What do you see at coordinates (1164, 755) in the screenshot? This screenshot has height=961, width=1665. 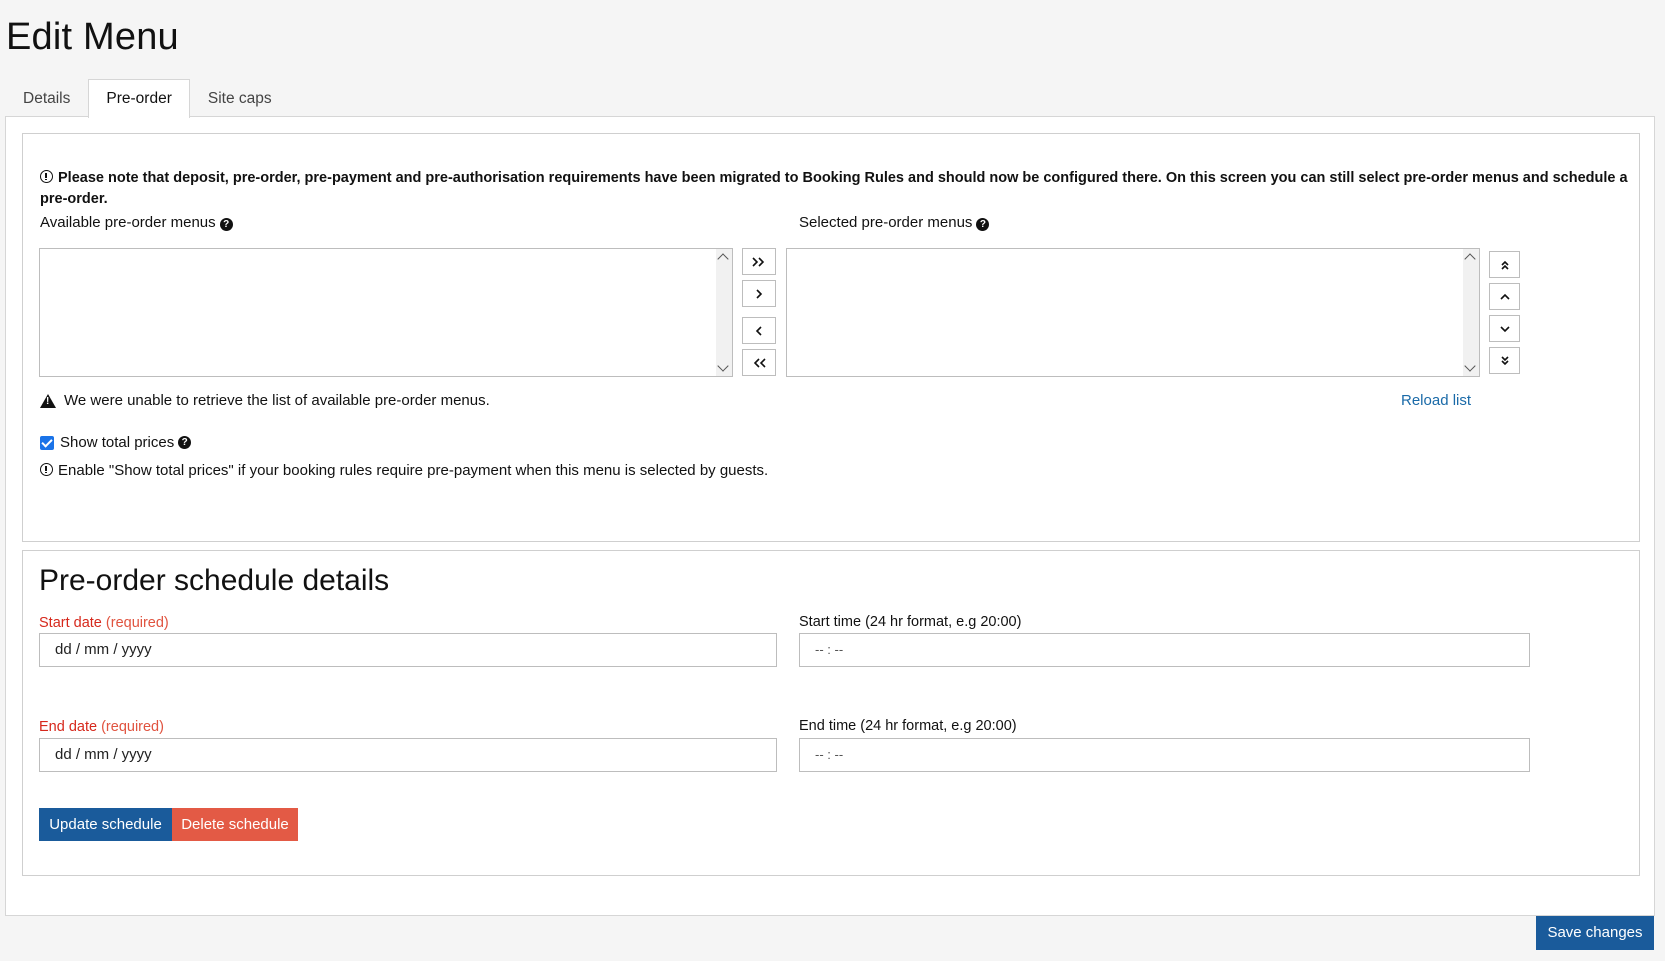 I see `end-time-input: --` at bounding box center [1164, 755].